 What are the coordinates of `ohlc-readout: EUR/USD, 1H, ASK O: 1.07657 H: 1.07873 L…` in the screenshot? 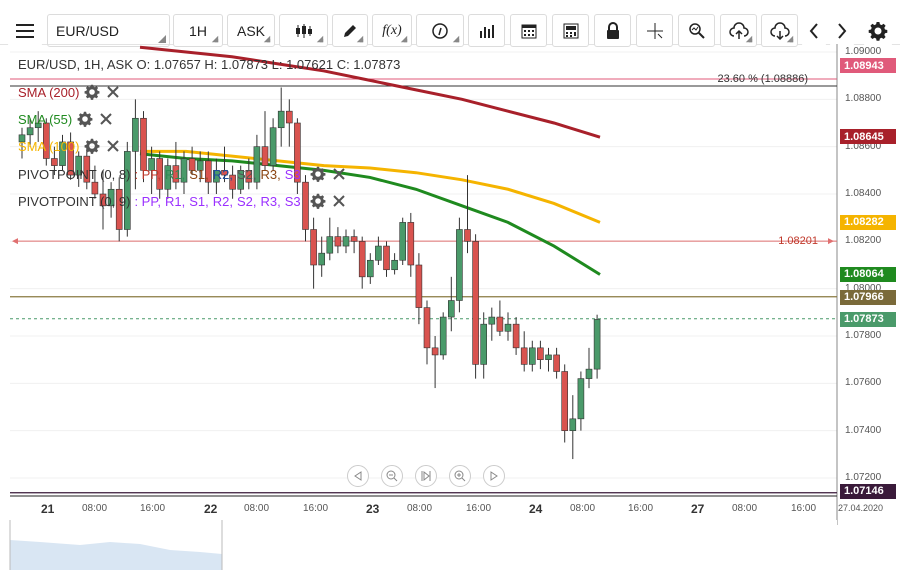 It's located at (209, 64).